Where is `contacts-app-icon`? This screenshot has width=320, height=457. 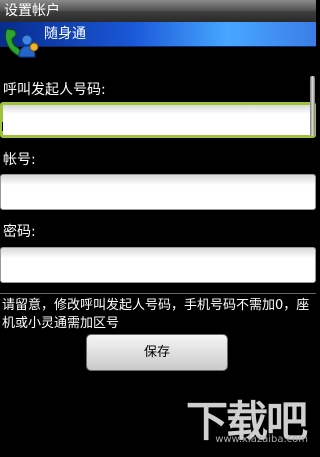
contacts-app-icon is located at coordinates (21, 43).